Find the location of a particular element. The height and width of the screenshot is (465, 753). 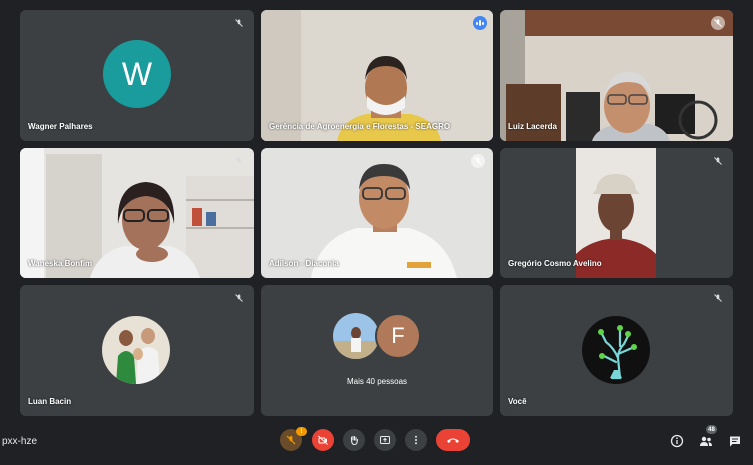

meeting-info-button is located at coordinates (677, 441).